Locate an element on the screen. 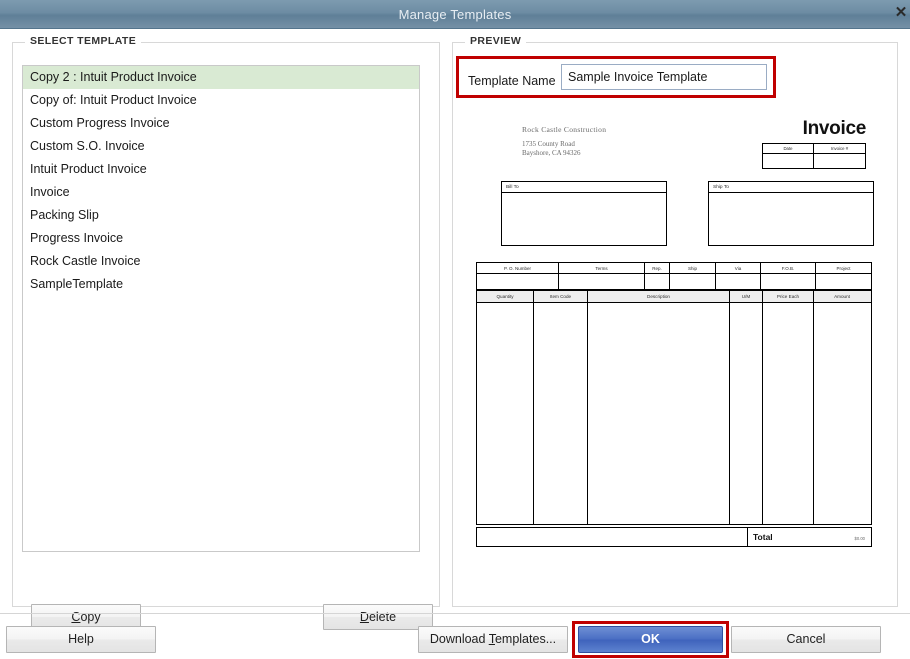  item-col-description is located at coordinates (659, 413).